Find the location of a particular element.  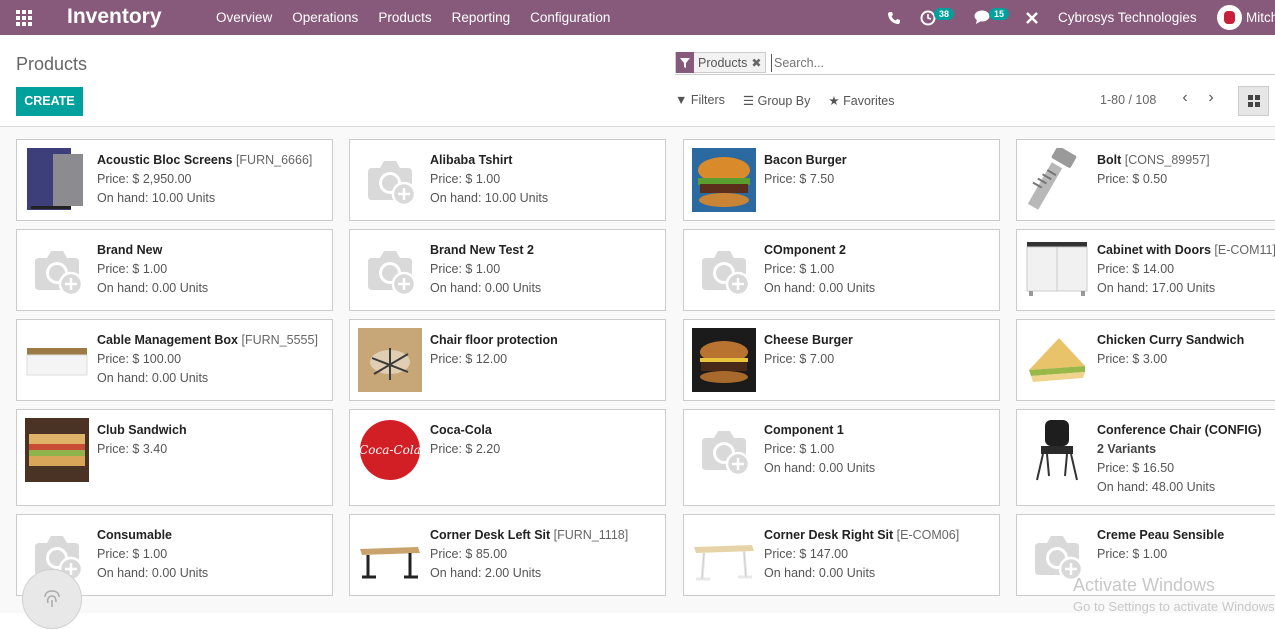

search-bar: Products ✖ is located at coordinates (975, 63).